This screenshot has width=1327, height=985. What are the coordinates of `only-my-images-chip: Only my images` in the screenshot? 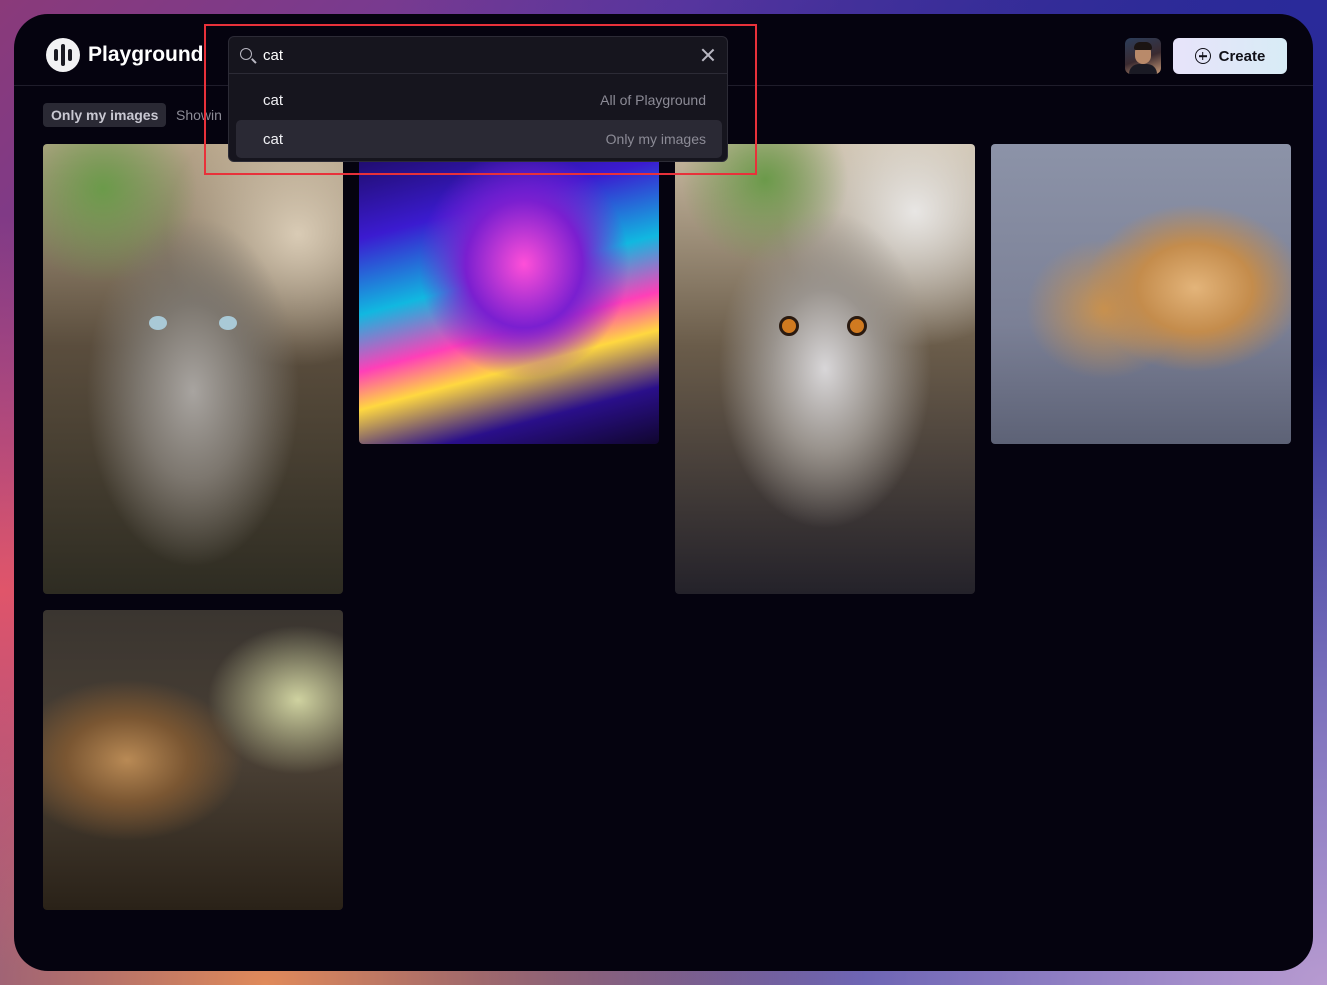 It's located at (105, 115).